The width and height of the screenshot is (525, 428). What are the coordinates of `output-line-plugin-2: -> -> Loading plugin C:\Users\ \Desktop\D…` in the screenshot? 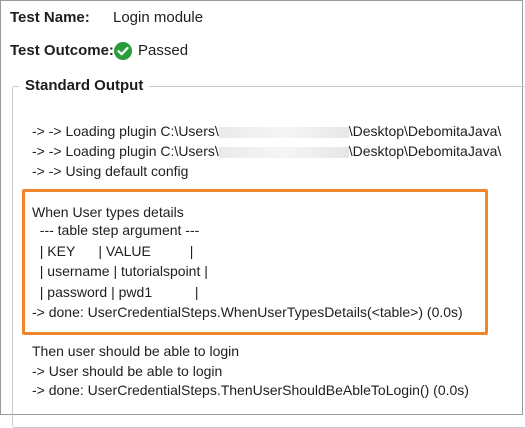 It's located at (267, 151).